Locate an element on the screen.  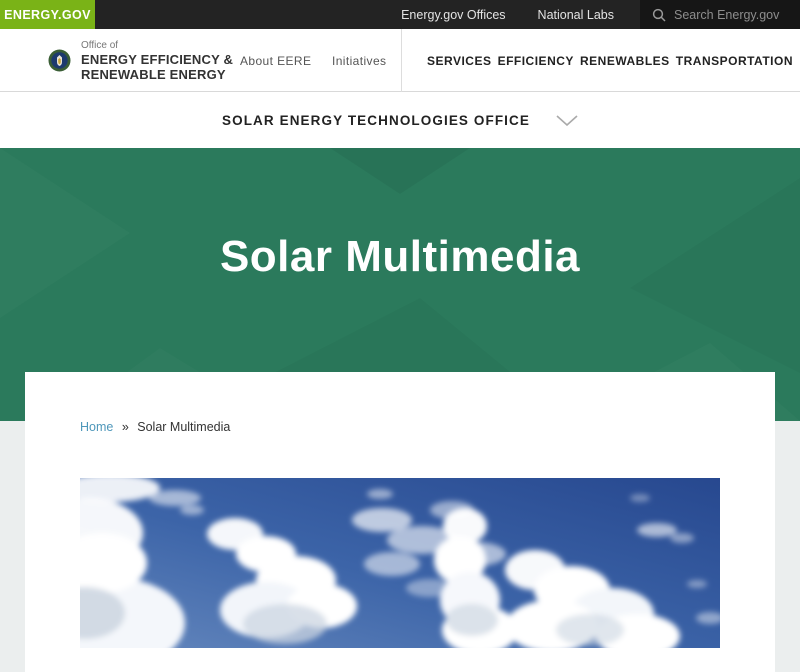
office-title: SOLAR ENERGY TECHNOLOGIES OFFICE is located at coordinates (376, 120).